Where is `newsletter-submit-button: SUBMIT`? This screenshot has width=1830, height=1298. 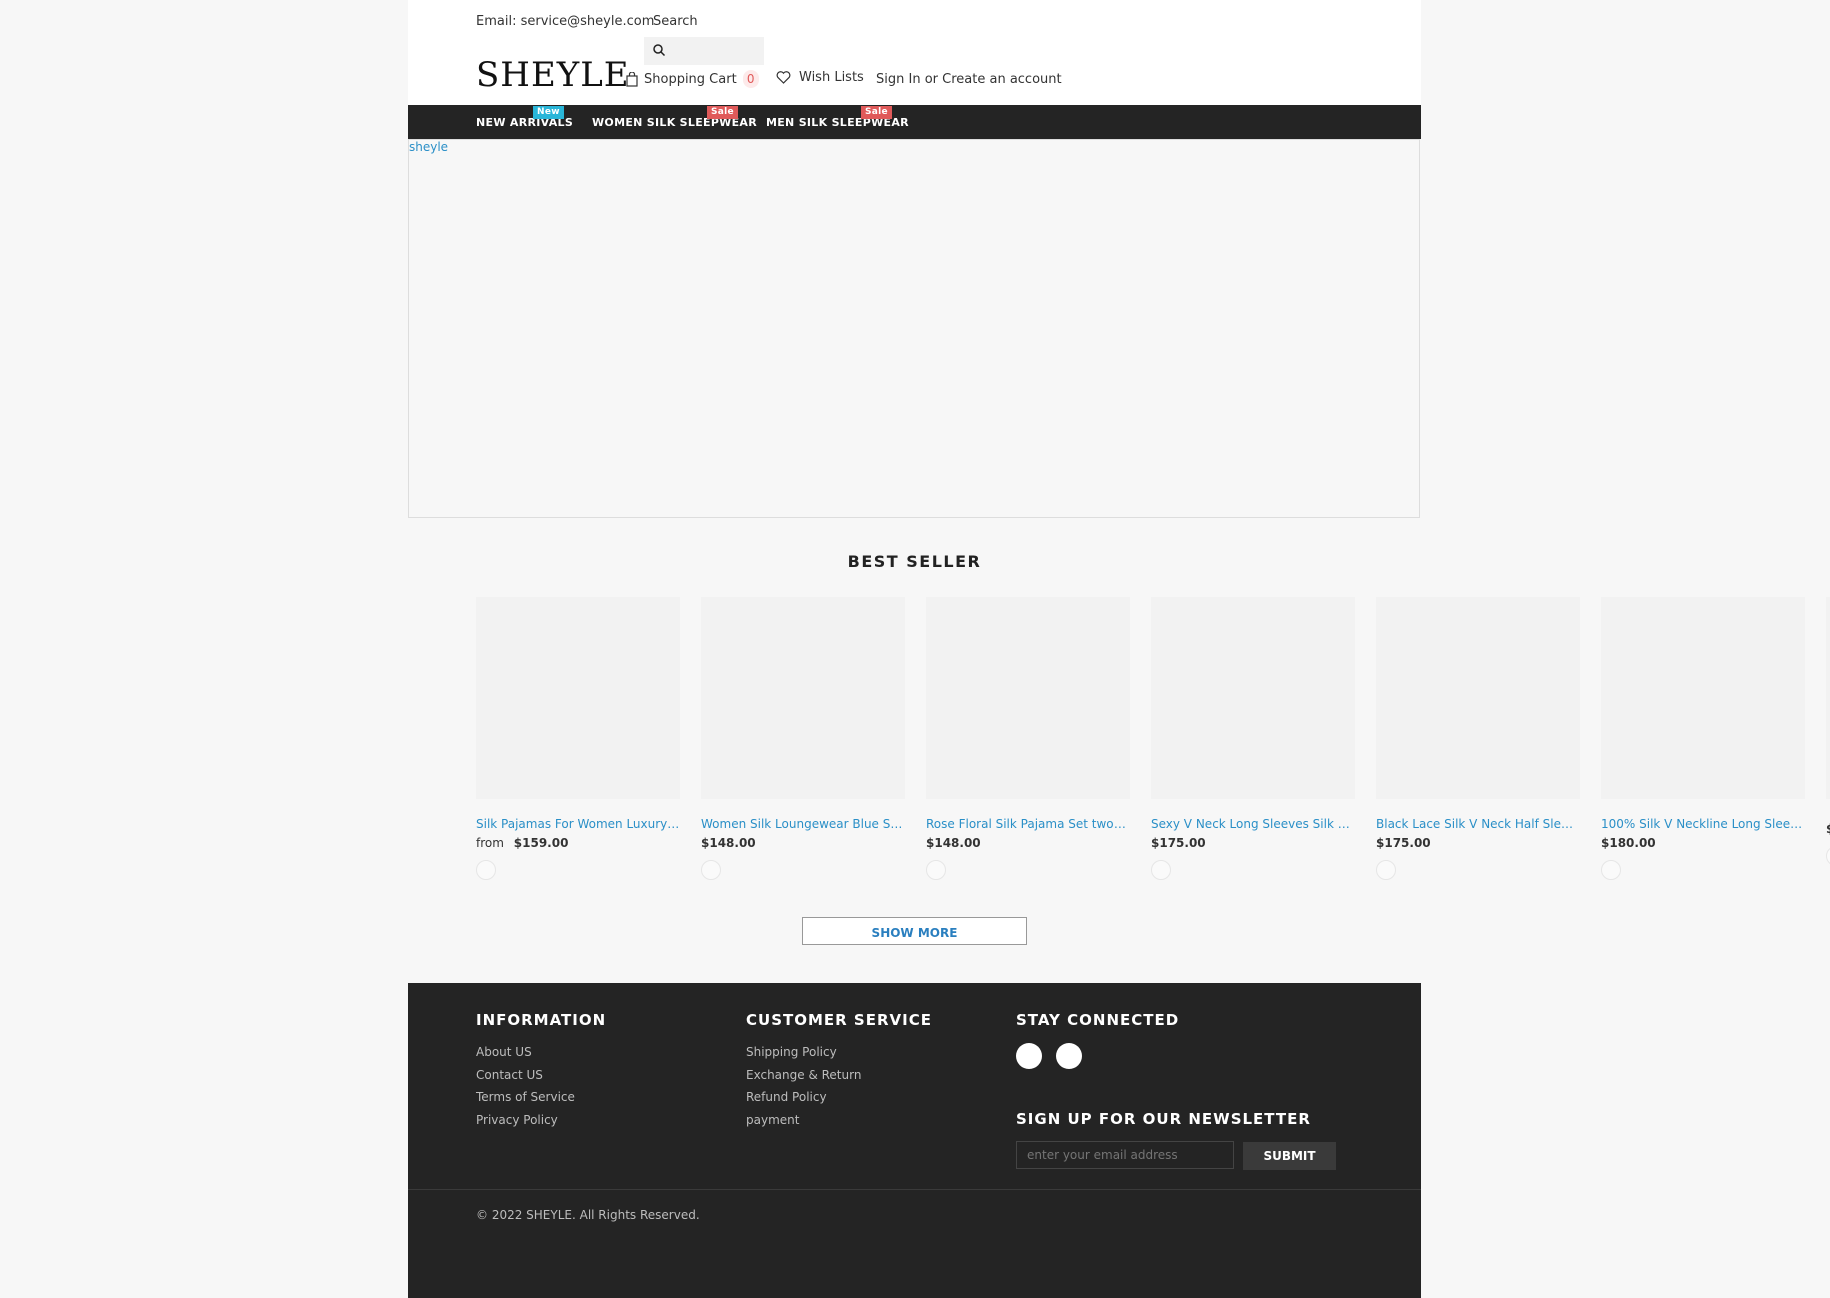
newsletter-submit-button: SUBMIT is located at coordinates (1289, 1156).